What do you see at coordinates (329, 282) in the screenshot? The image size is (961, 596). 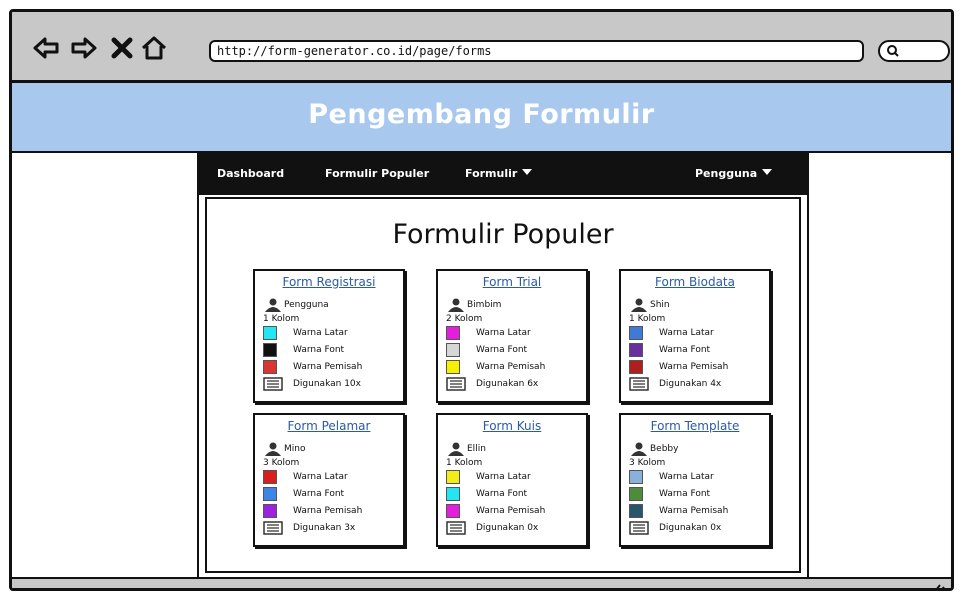 I see `form-title-link: Form Registrasi` at bounding box center [329, 282].